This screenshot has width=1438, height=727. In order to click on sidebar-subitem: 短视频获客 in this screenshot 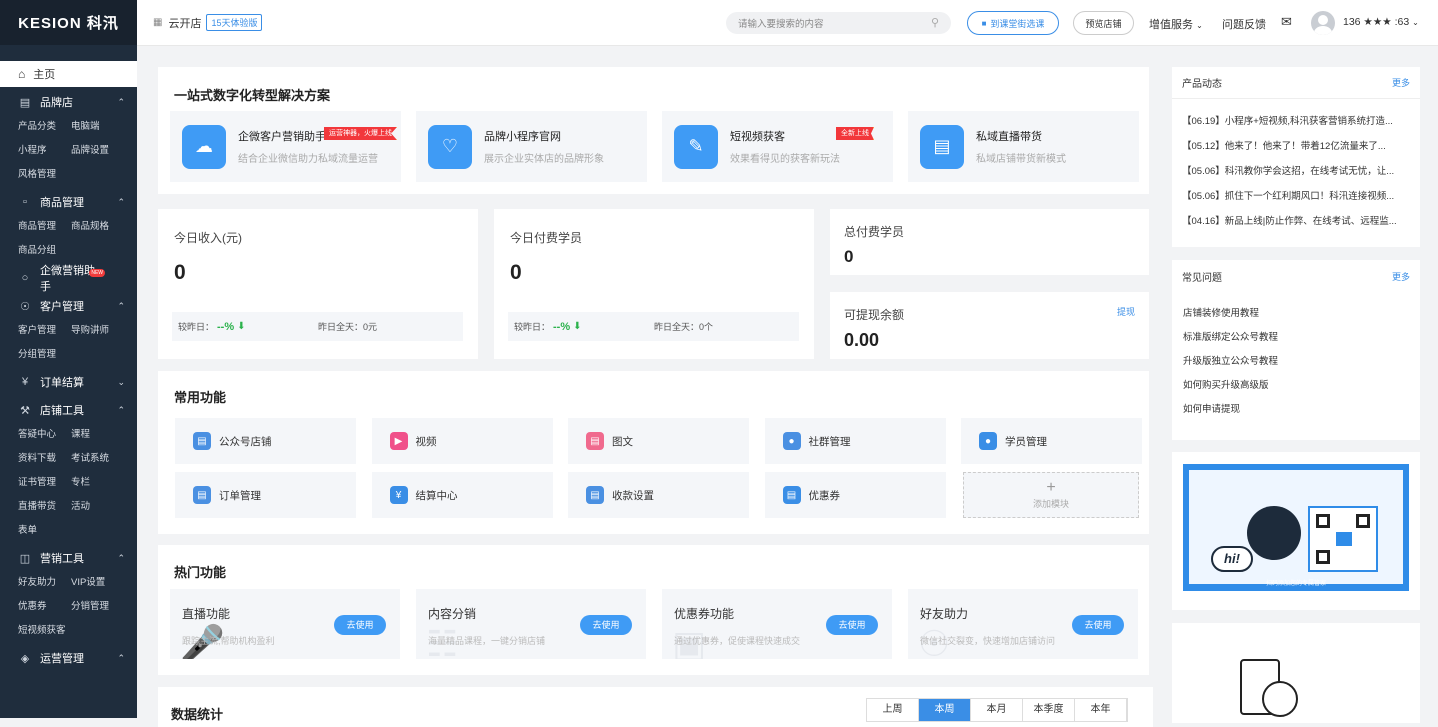, I will do `click(44, 631)`.